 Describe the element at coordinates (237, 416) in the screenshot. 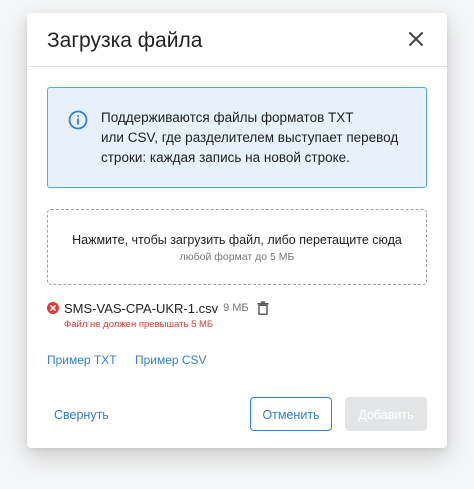

I see `dialog-footer: Свернуть Отменить Добавить` at that location.